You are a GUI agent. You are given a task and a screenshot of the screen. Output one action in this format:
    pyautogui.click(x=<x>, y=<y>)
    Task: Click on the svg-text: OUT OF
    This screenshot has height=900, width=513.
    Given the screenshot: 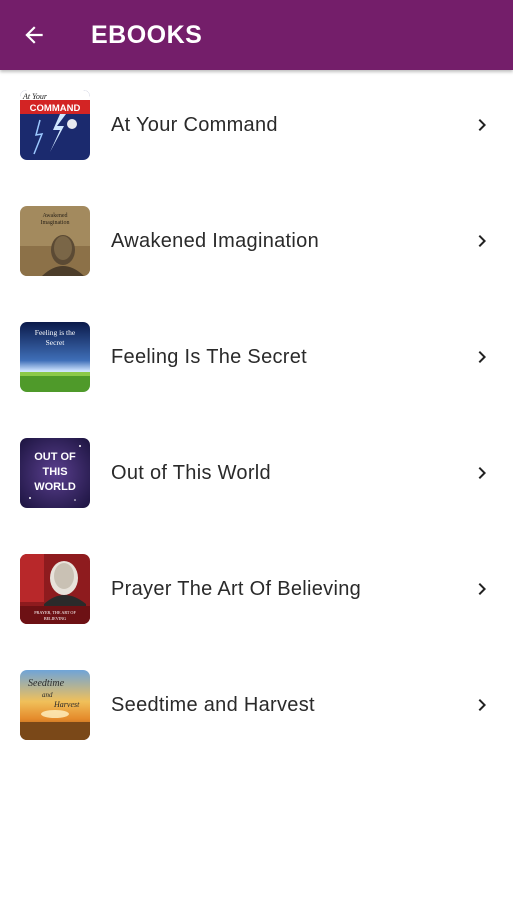 What is the action you would take?
    pyautogui.click(x=55, y=457)
    